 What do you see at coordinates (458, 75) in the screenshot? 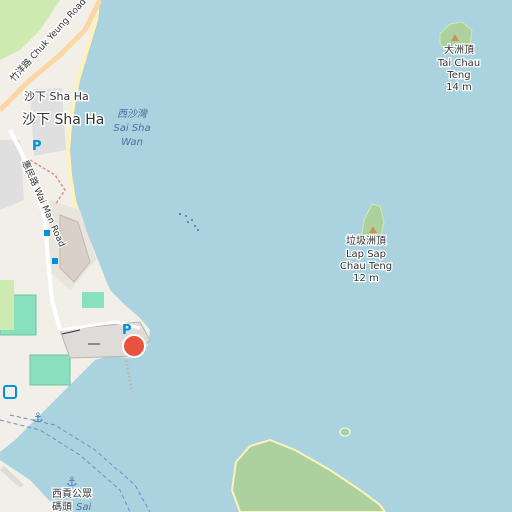
I see `peak-label-tai-chau-name2: Teng` at bounding box center [458, 75].